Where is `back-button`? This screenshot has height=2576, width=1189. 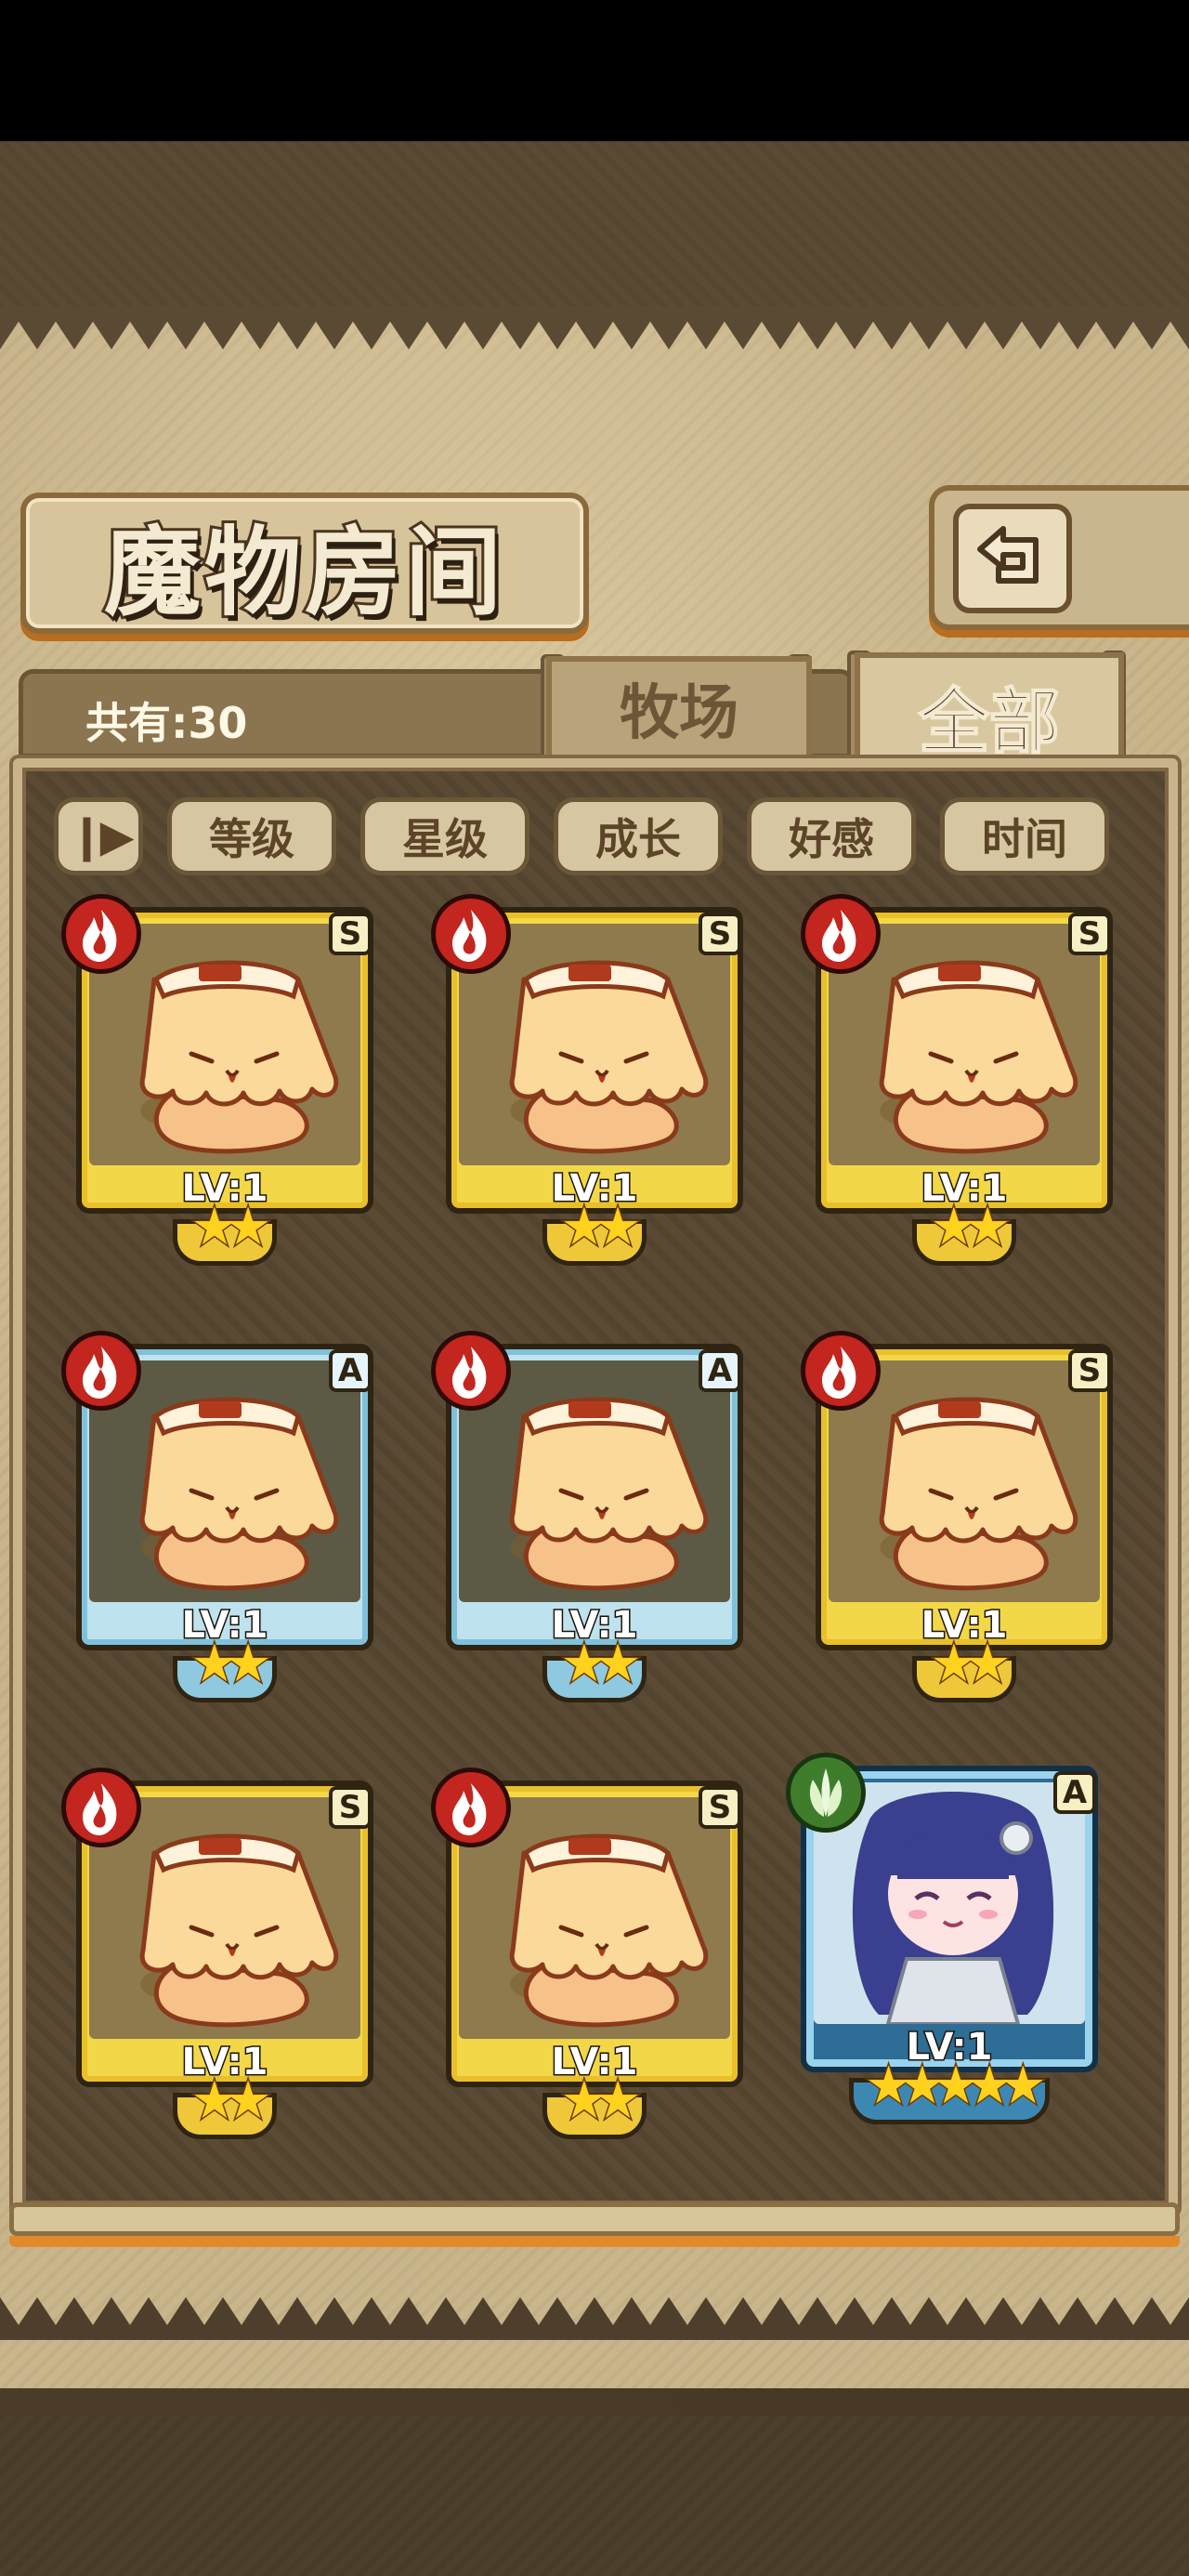 back-button is located at coordinates (1059, 557).